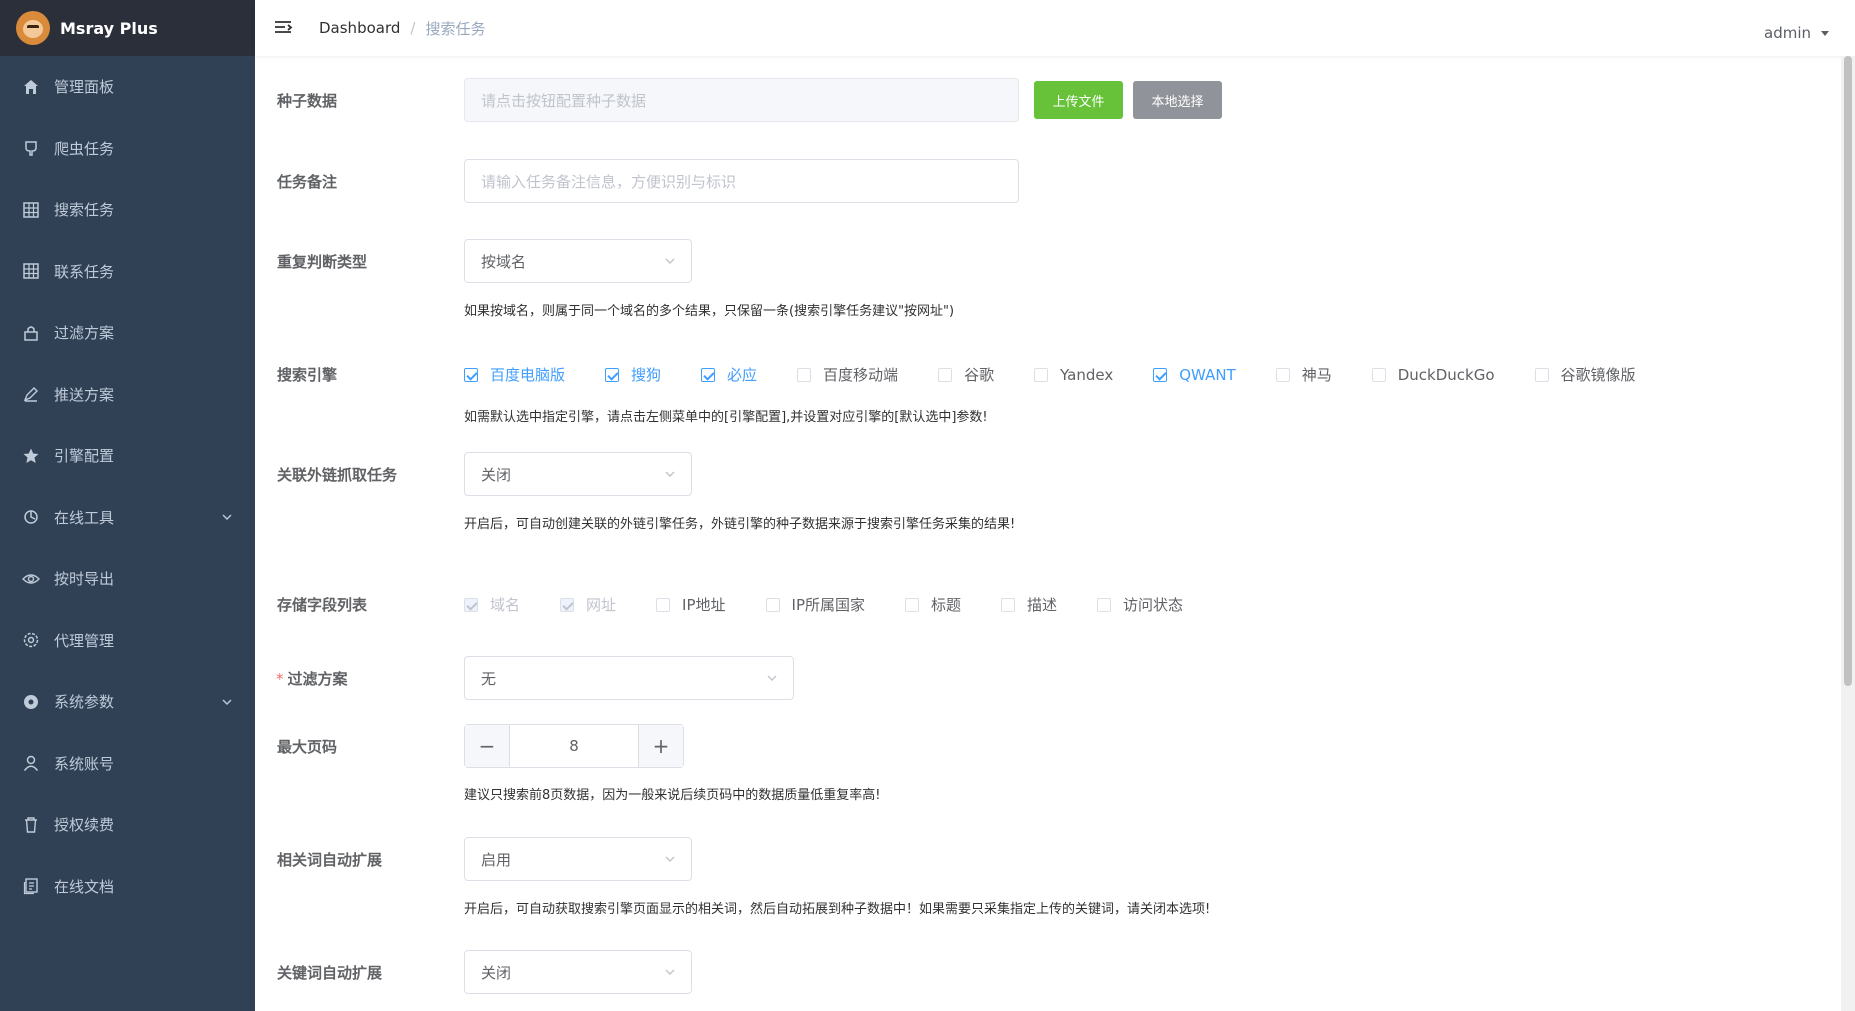 The image size is (1855, 1011). Describe the element at coordinates (646, 375) in the screenshot. I see `checkbox-label: 搜狗` at that location.